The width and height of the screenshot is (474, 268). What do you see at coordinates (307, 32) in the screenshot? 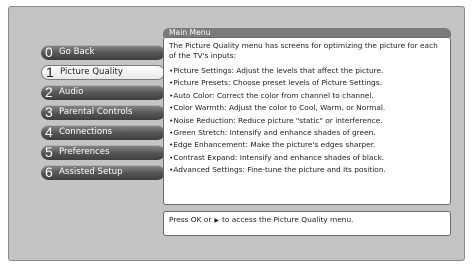
I see `panel-title-tab: Main Menu` at bounding box center [307, 32].